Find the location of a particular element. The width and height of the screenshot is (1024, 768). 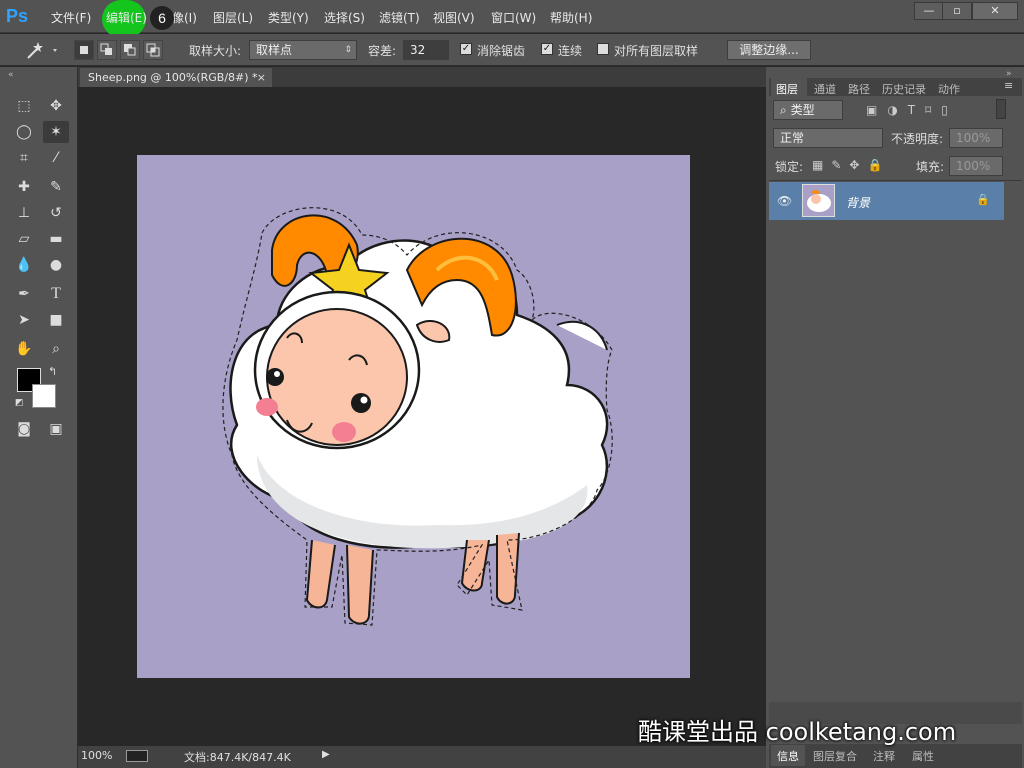

subtract-from-selection-button is located at coordinates (130, 50).